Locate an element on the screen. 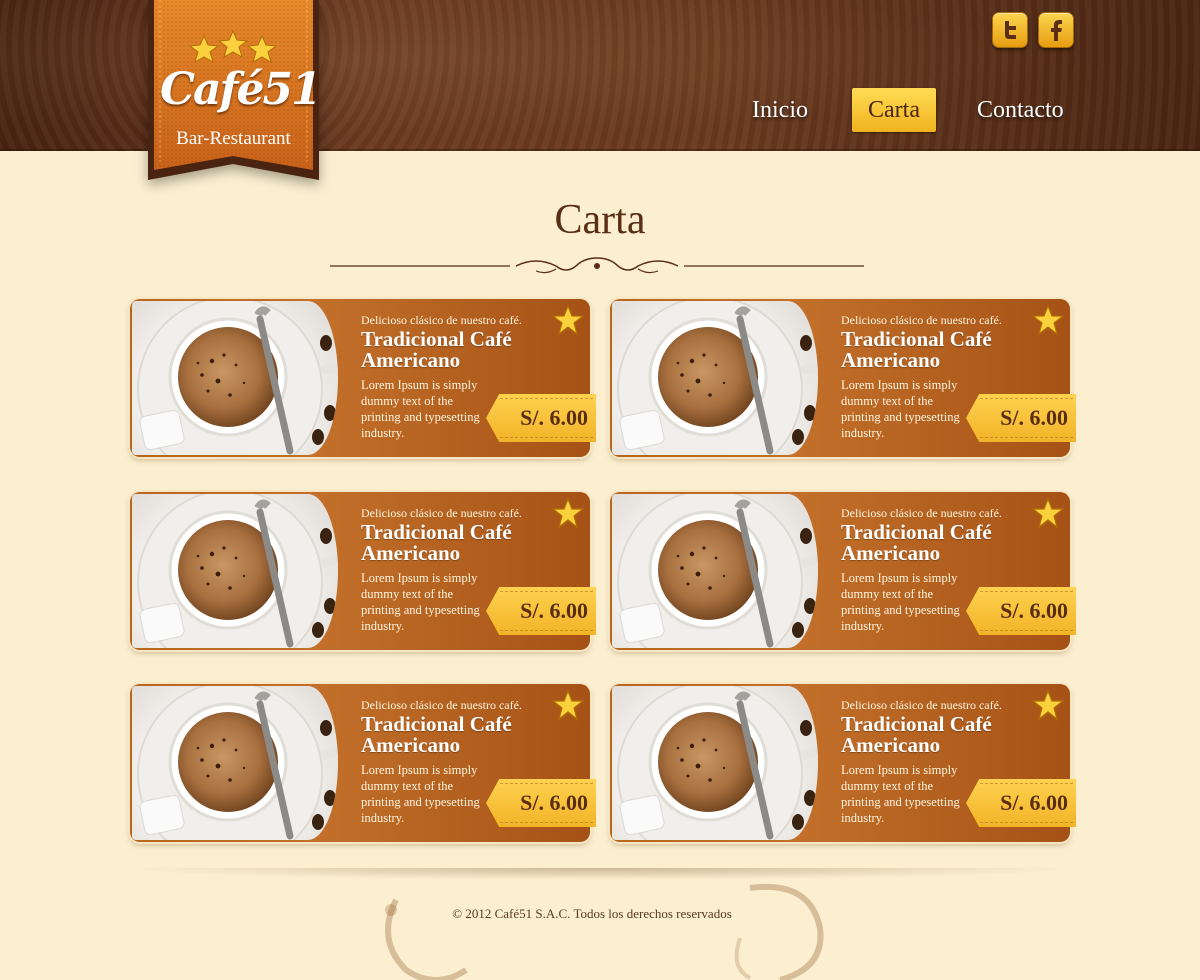 Image resolution: width=1200 pixels, height=980 pixels. twitter-button is located at coordinates (1010, 30).